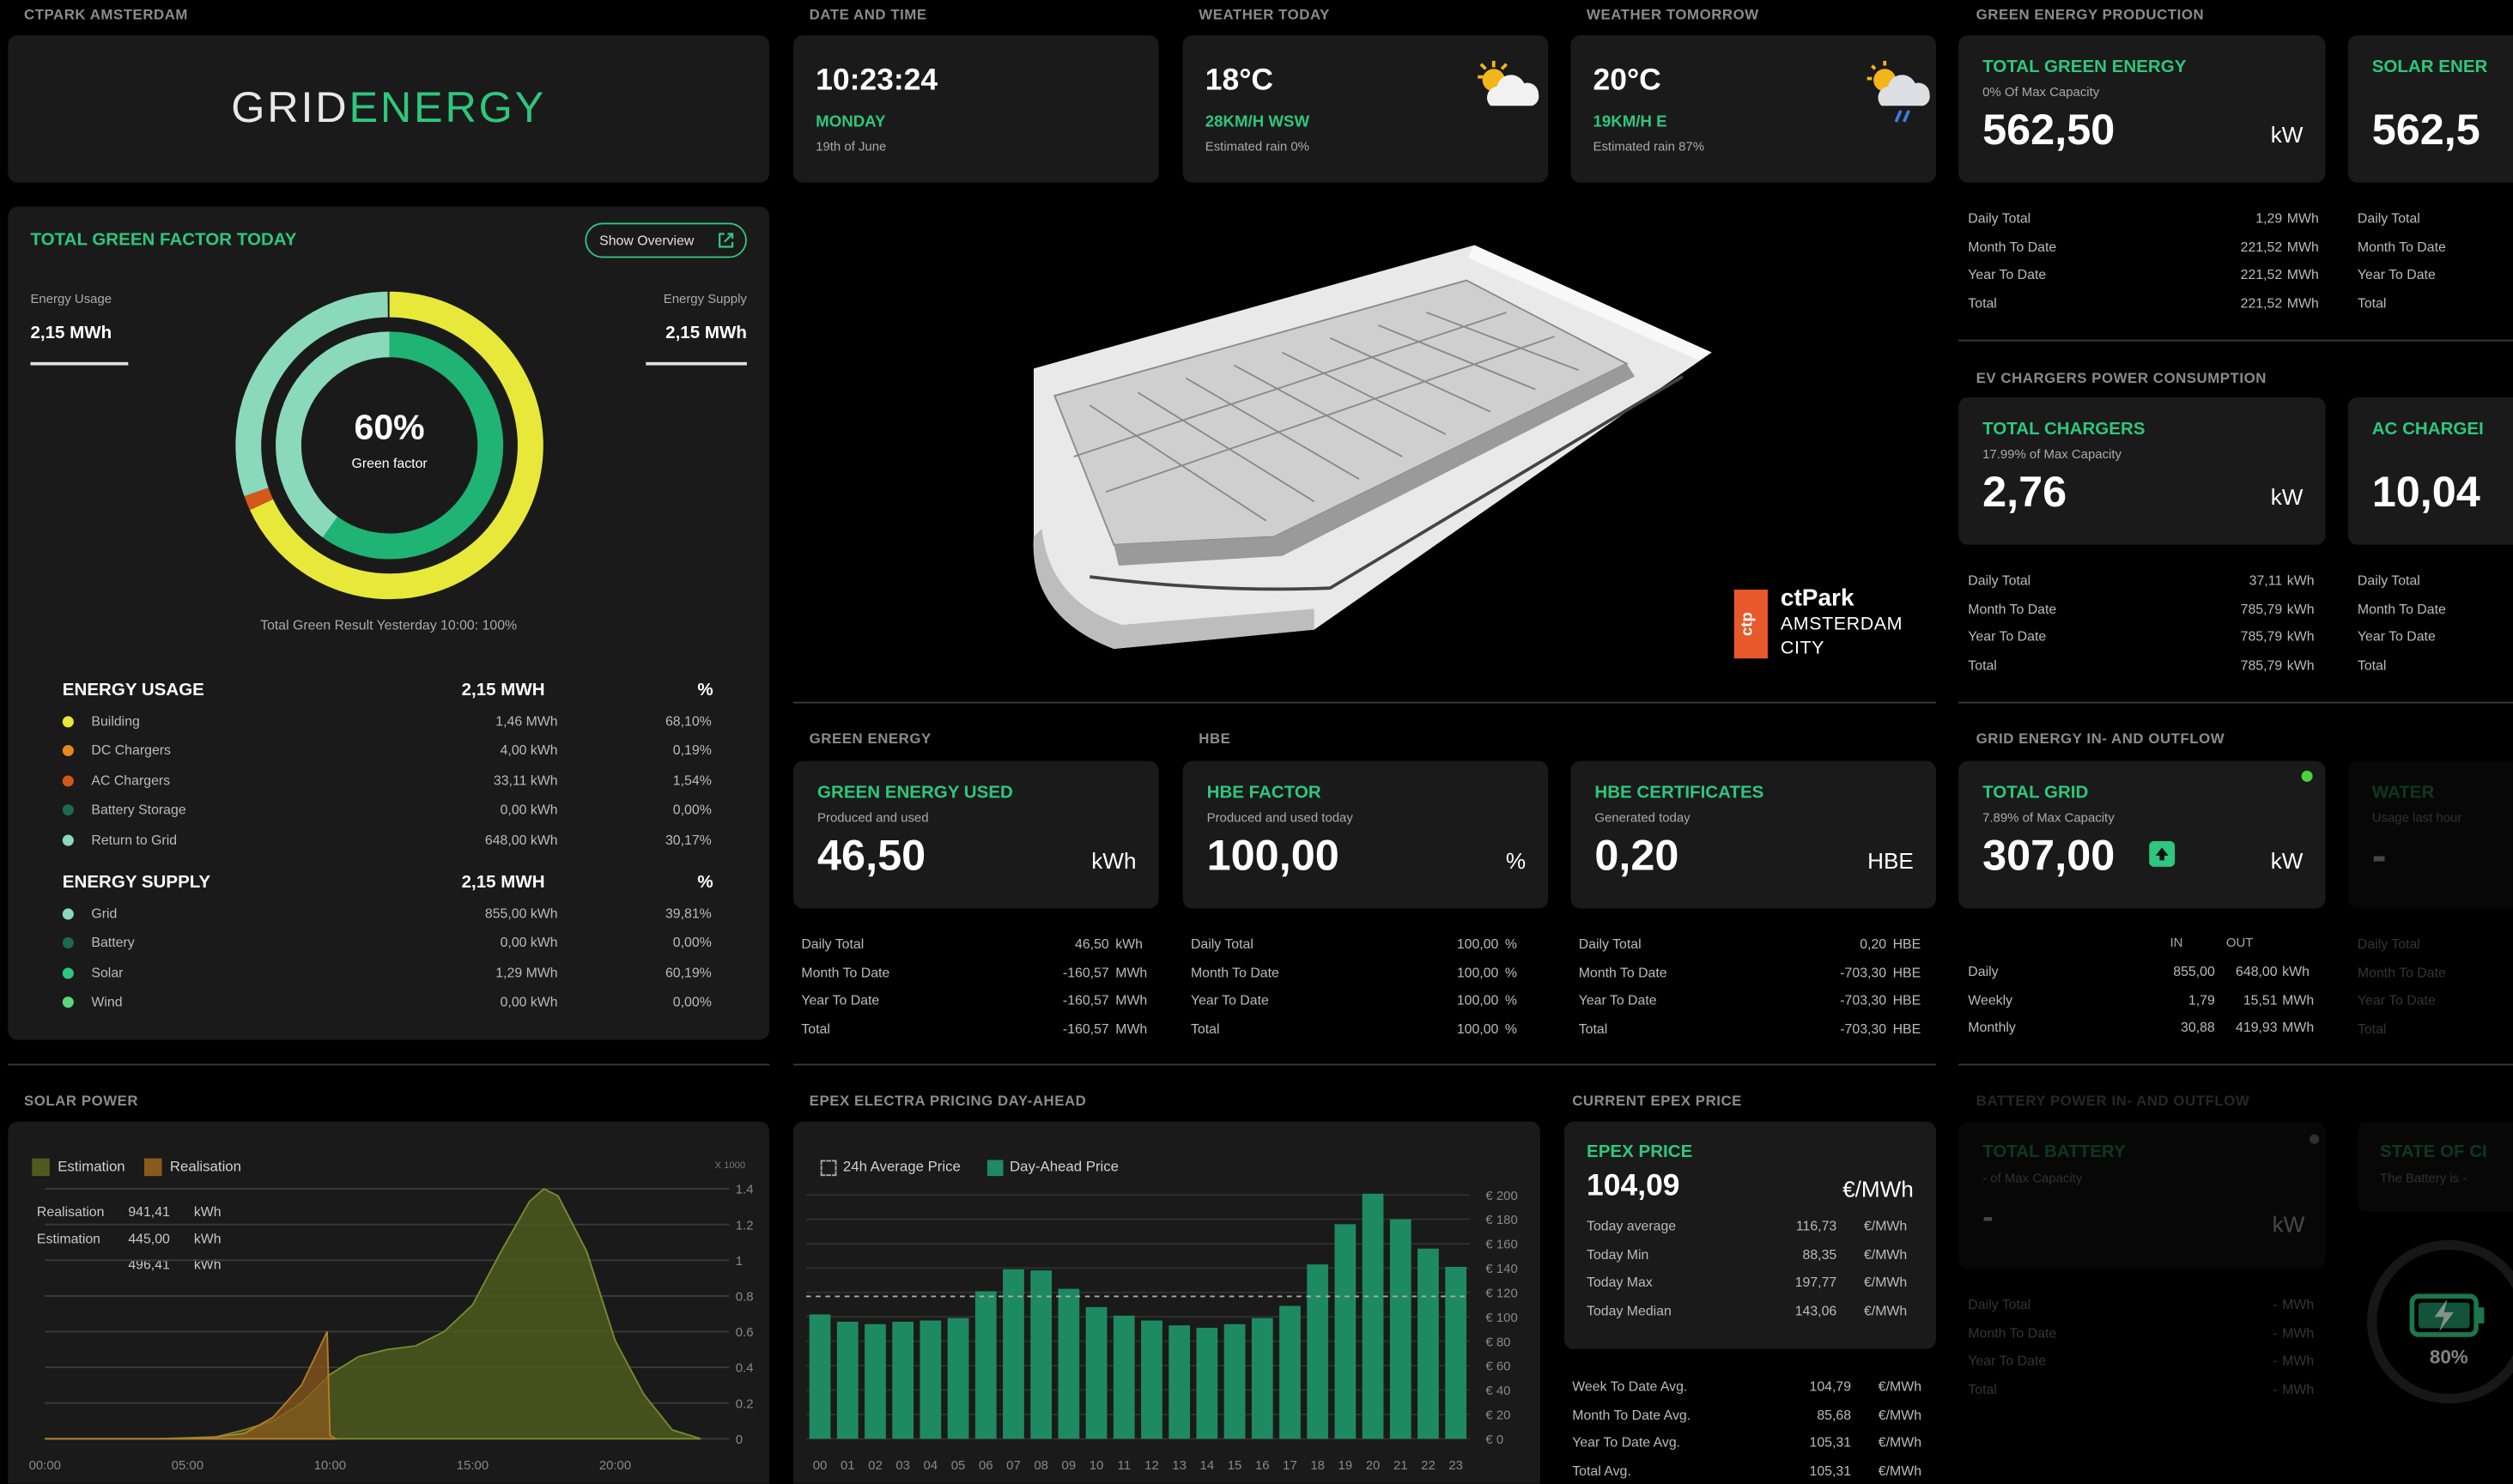  Describe the element at coordinates (1632, 1225) in the screenshot. I see `row-label: Today average` at that location.